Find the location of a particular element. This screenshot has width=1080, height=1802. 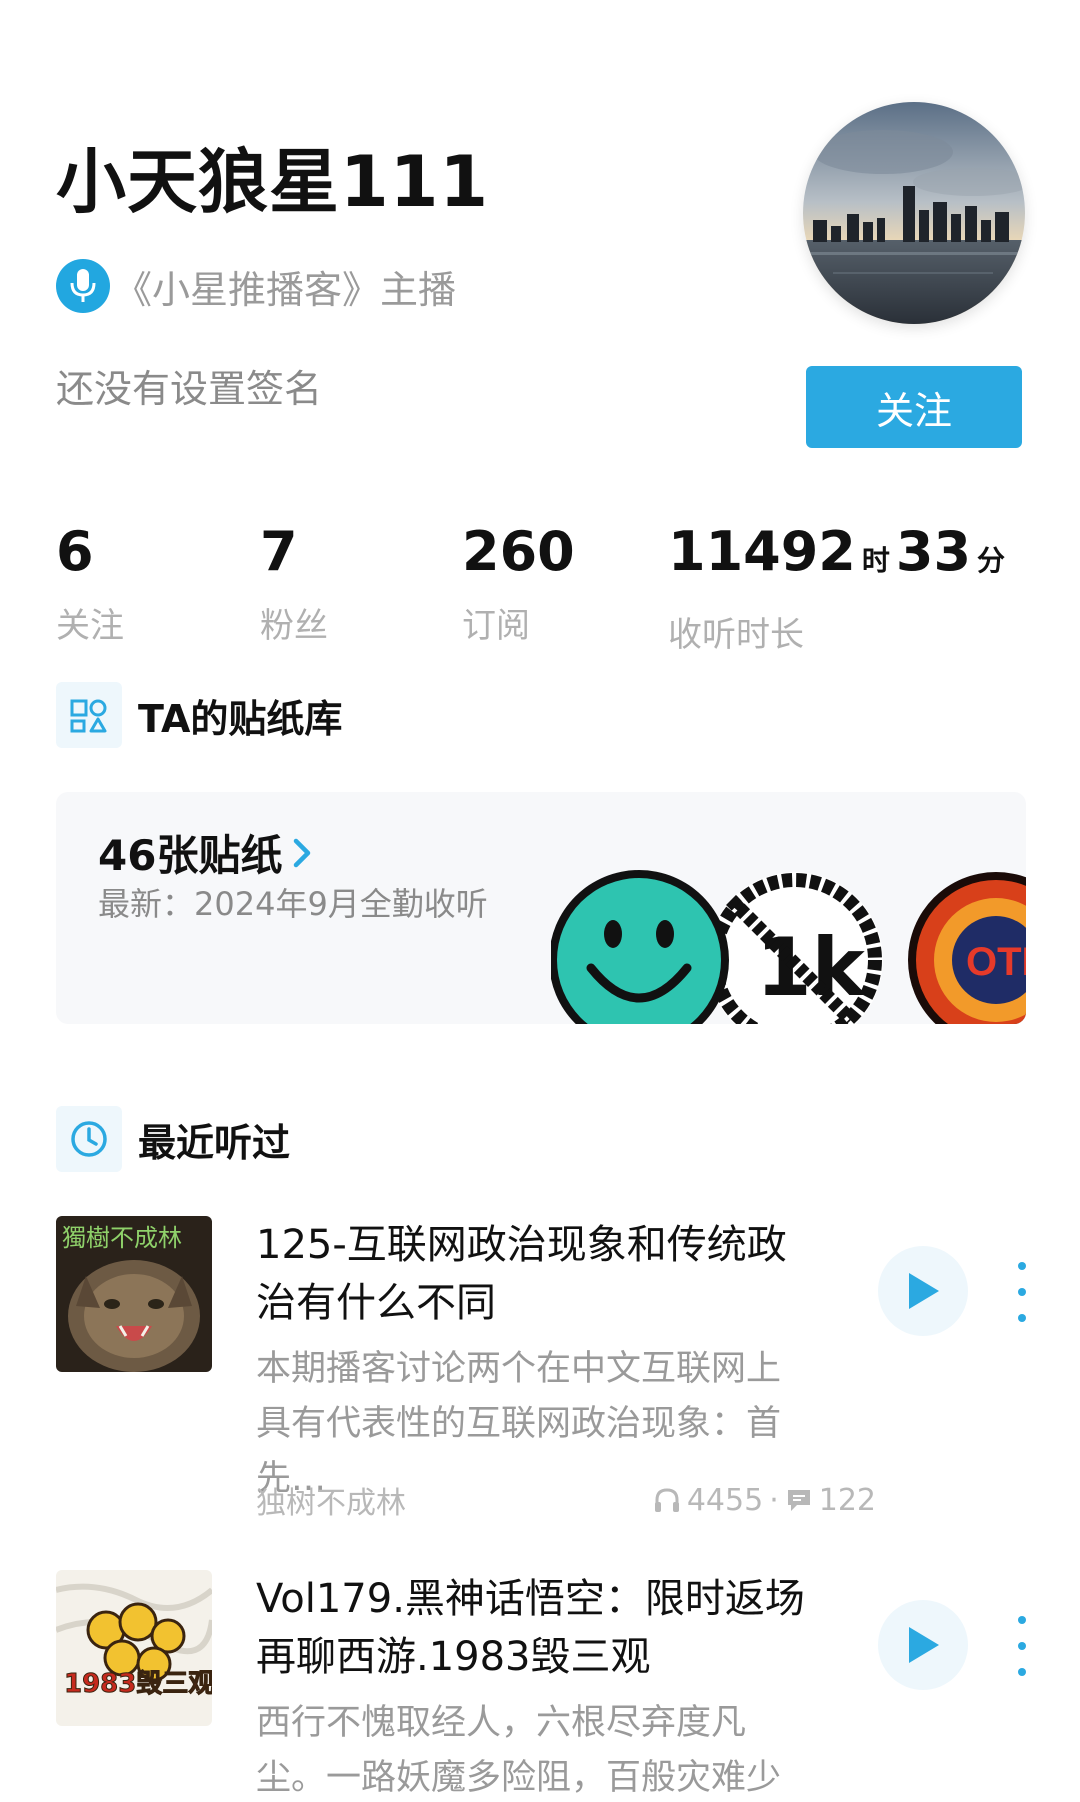

section-title: 最近听过 is located at coordinates (214, 1142).